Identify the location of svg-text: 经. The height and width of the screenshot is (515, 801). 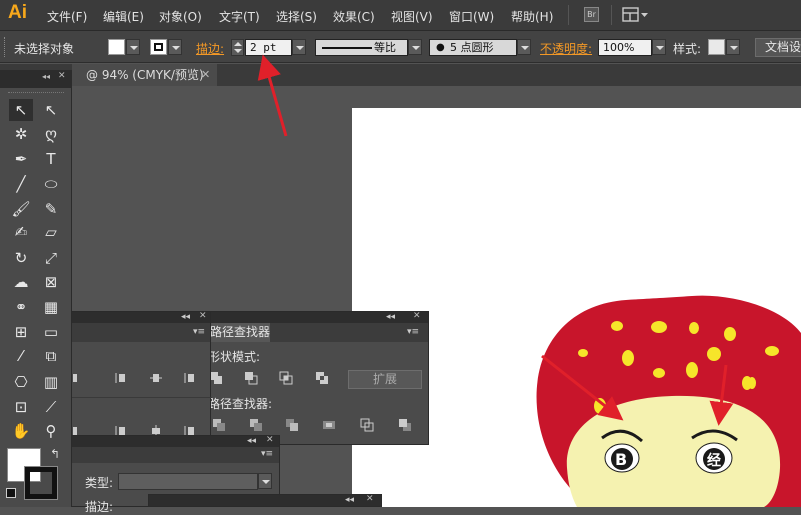
(714, 460).